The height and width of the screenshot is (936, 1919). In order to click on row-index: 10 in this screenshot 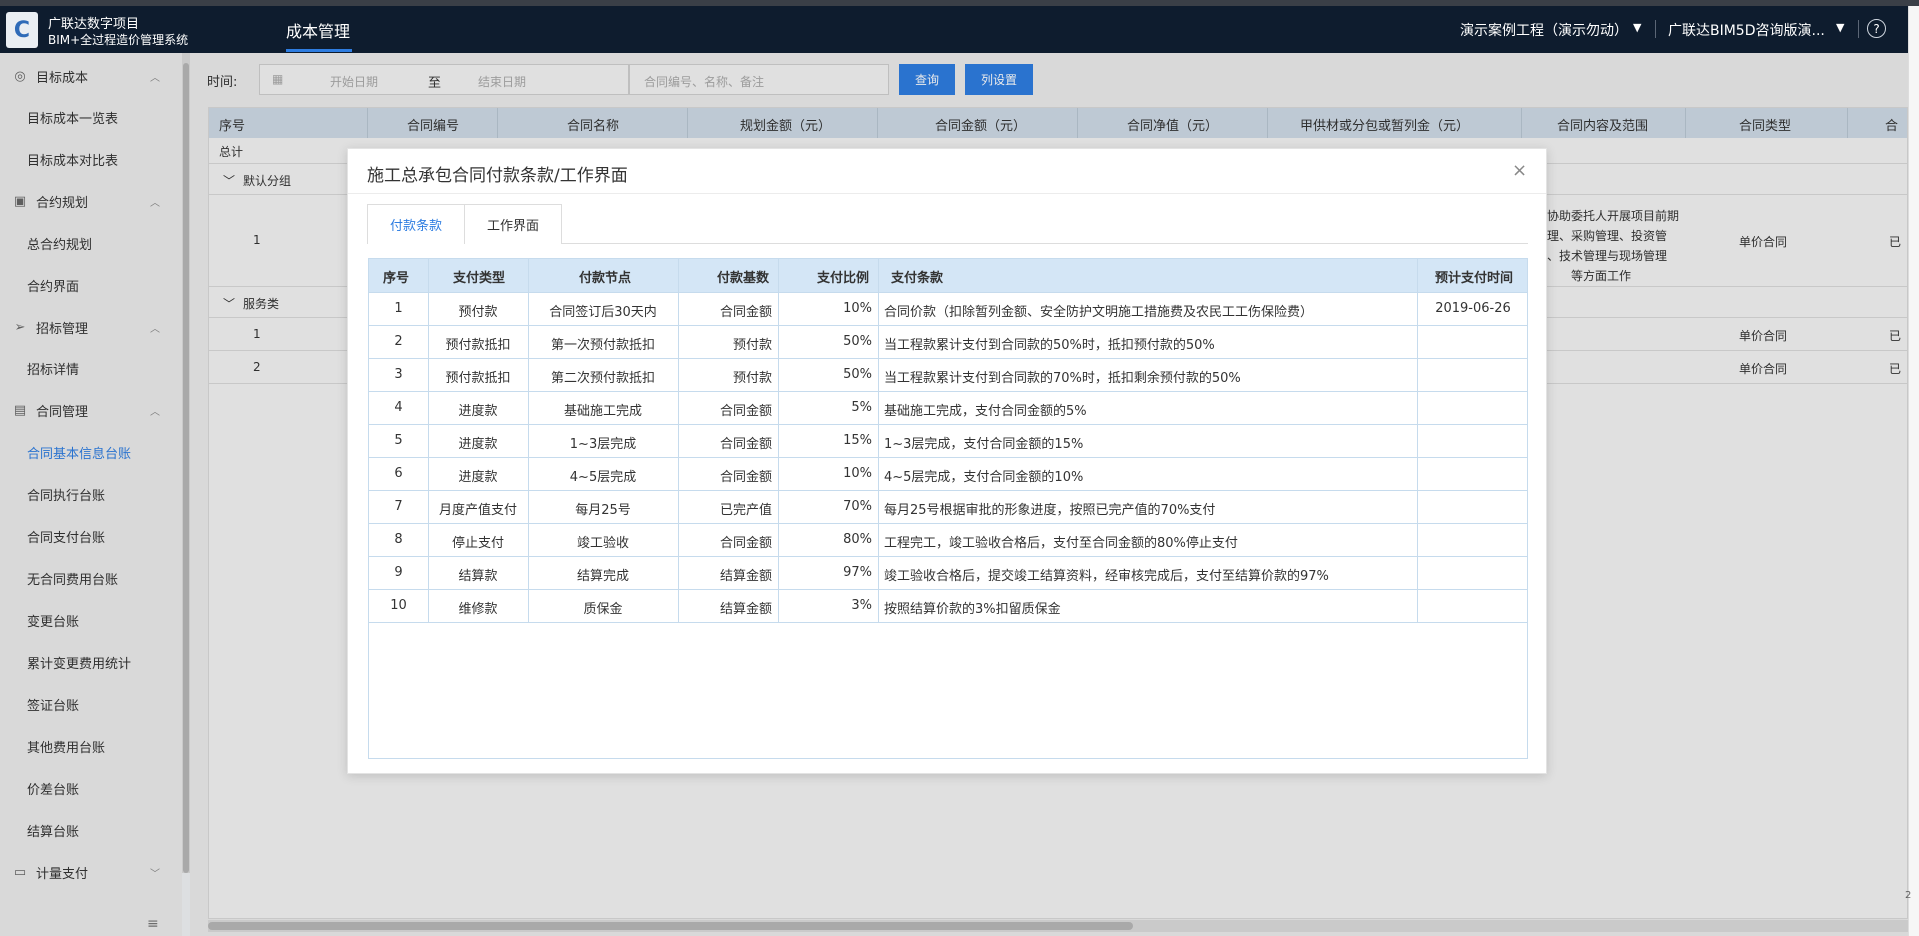, I will do `click(398, 605)`.